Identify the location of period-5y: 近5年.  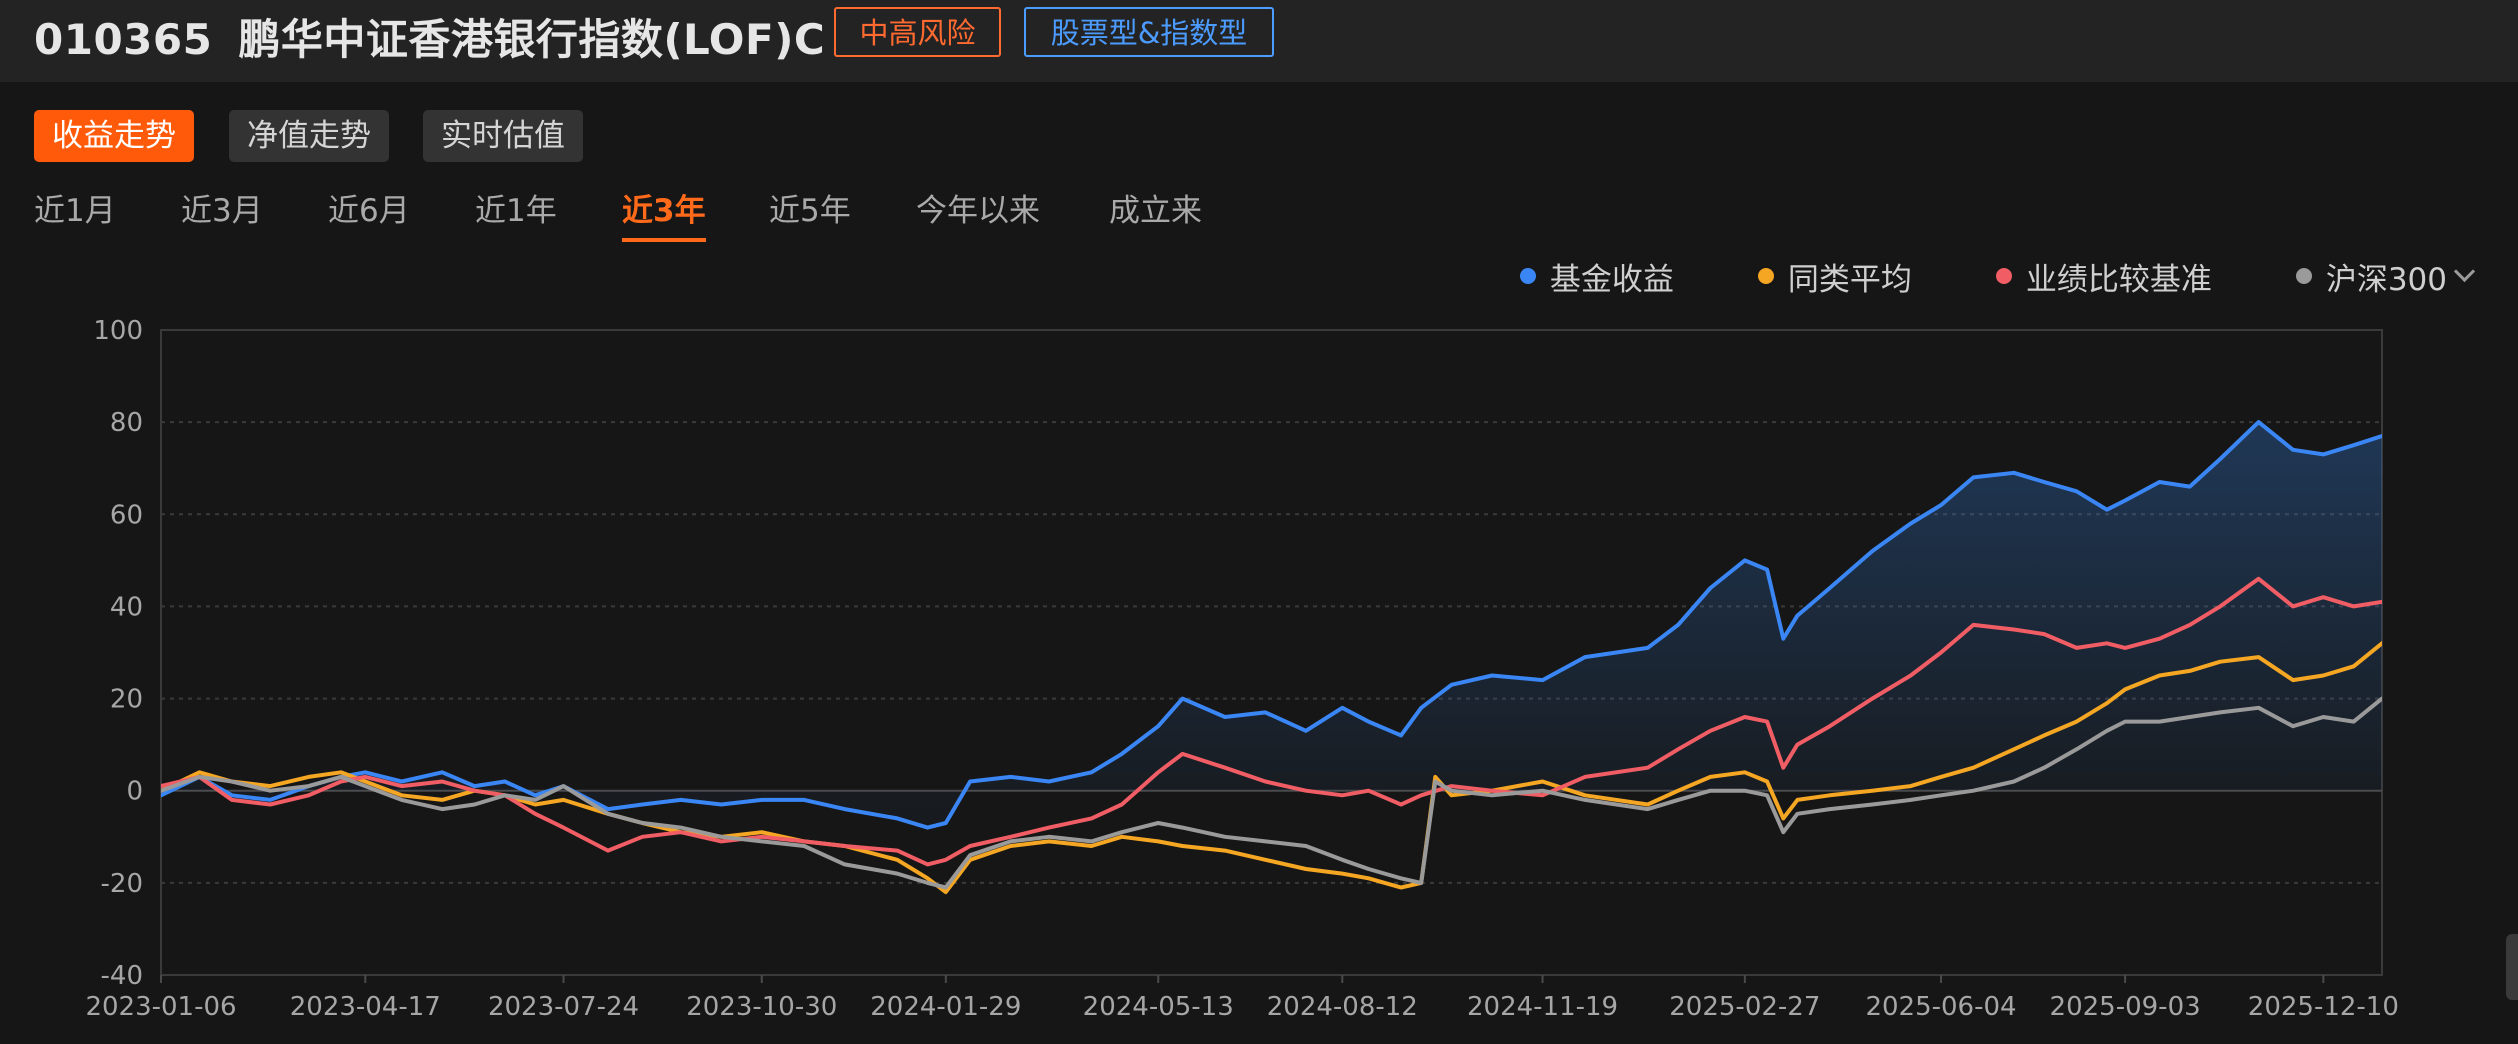
(810, 213).